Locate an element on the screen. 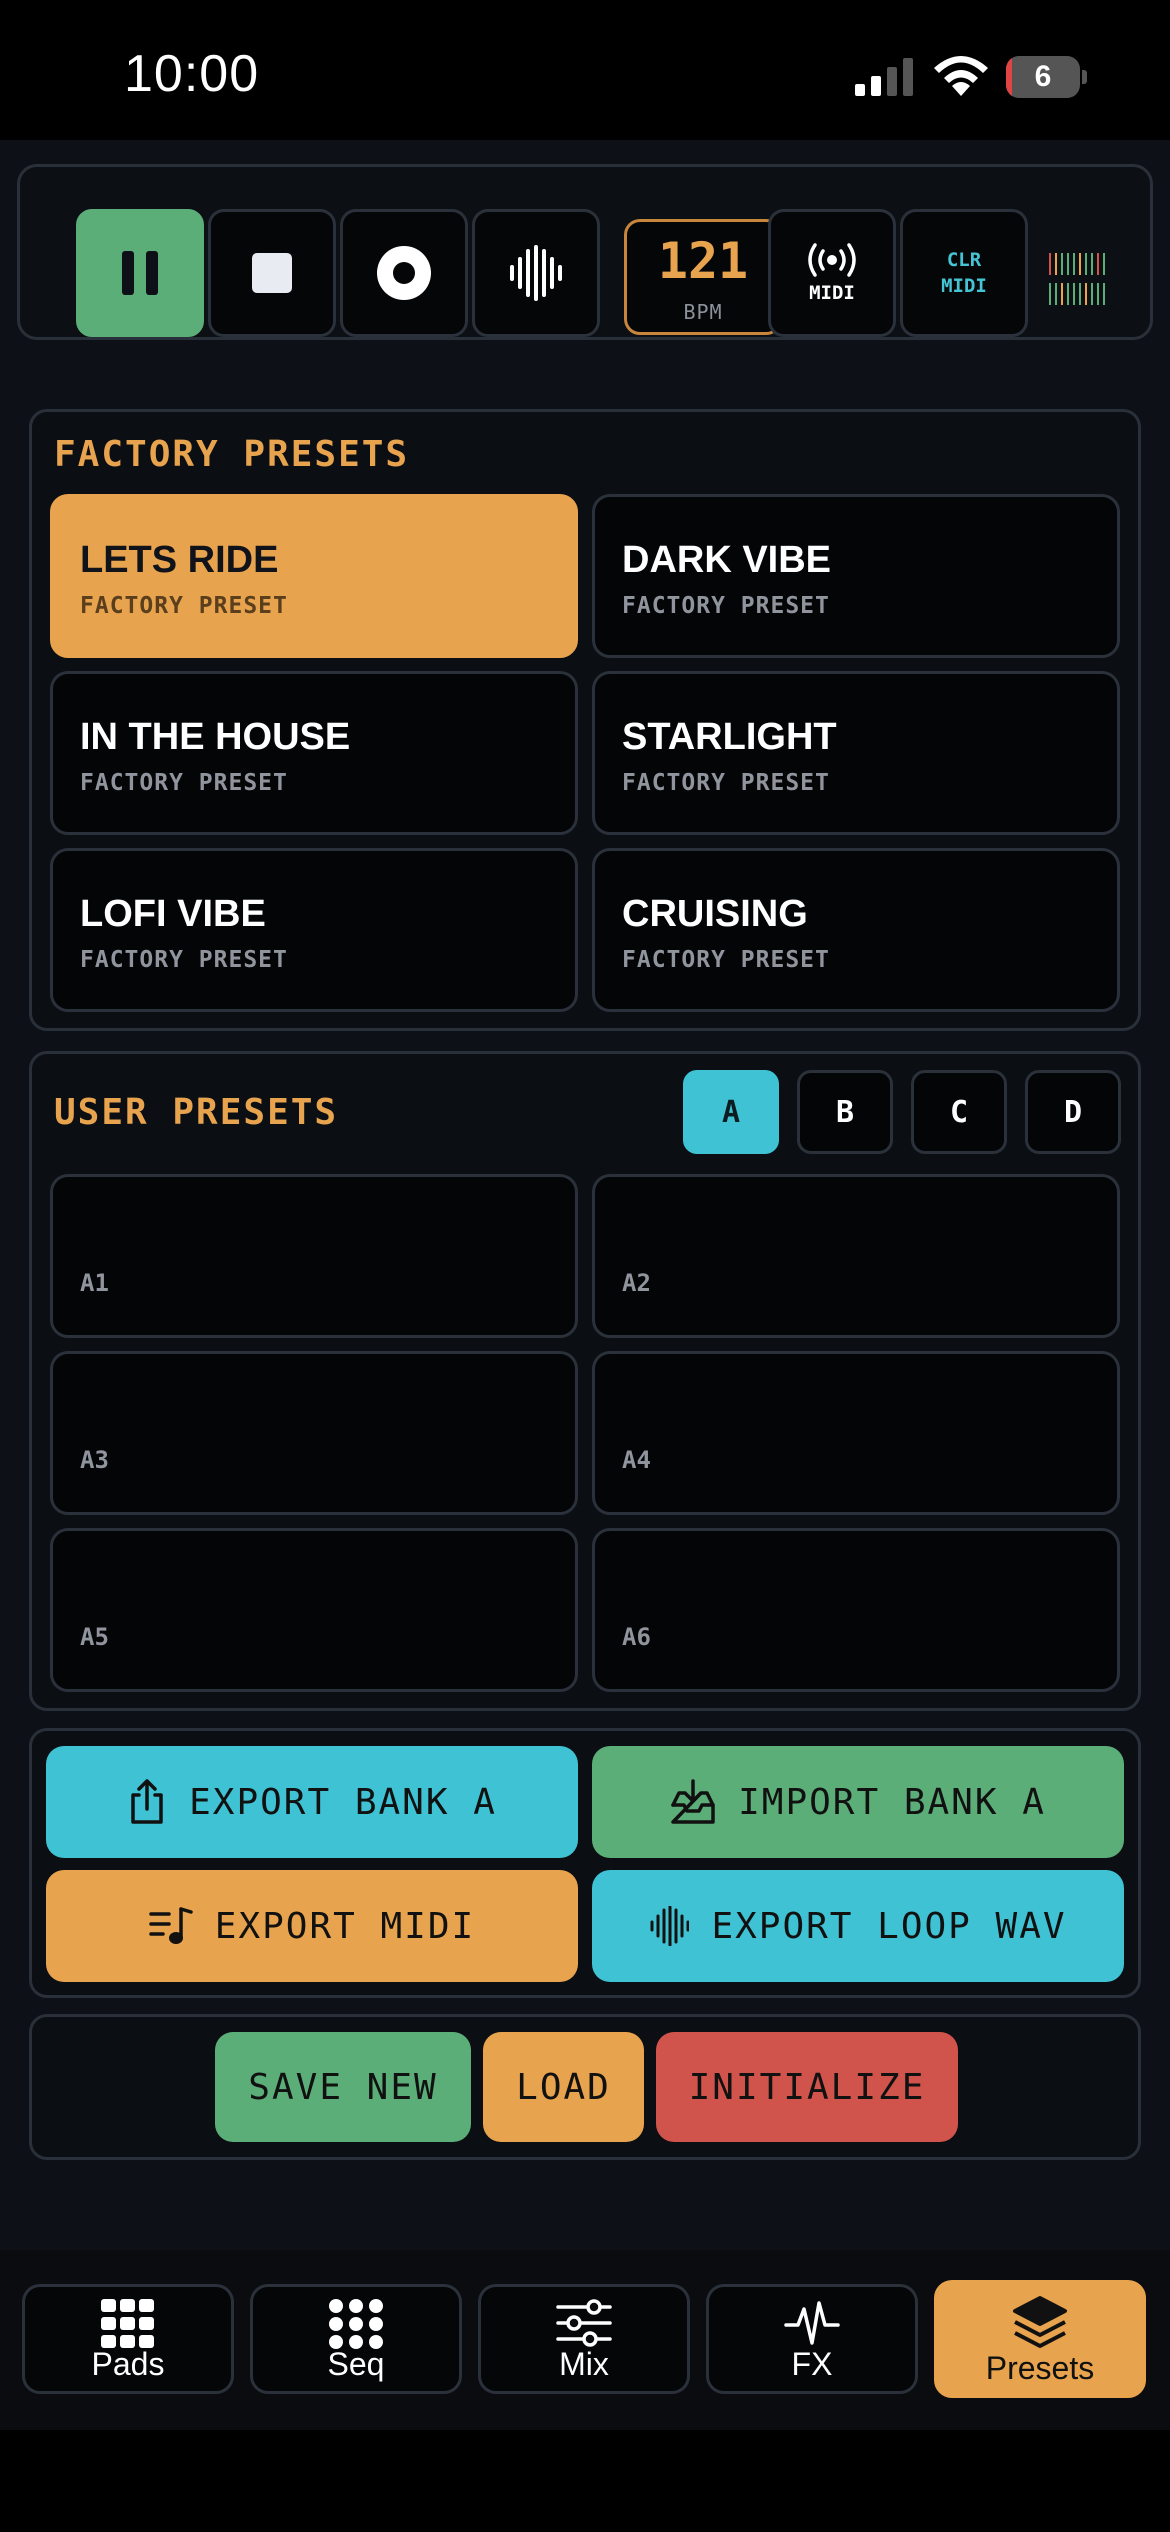  bank-tab-c: C is located at coordinates (959, 1112).